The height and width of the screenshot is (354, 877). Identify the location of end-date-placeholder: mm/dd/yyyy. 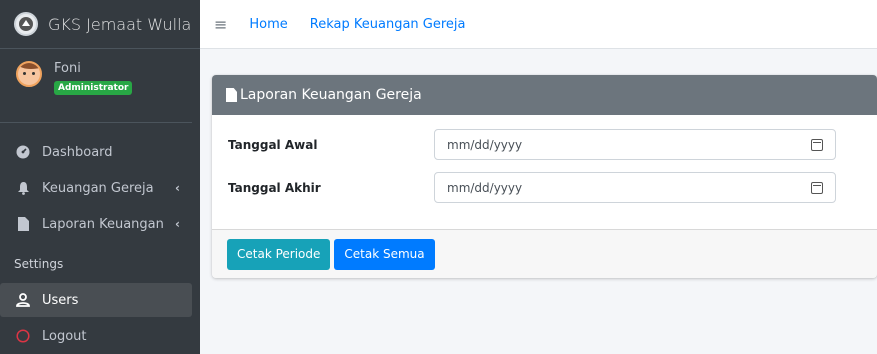
(485, 187).